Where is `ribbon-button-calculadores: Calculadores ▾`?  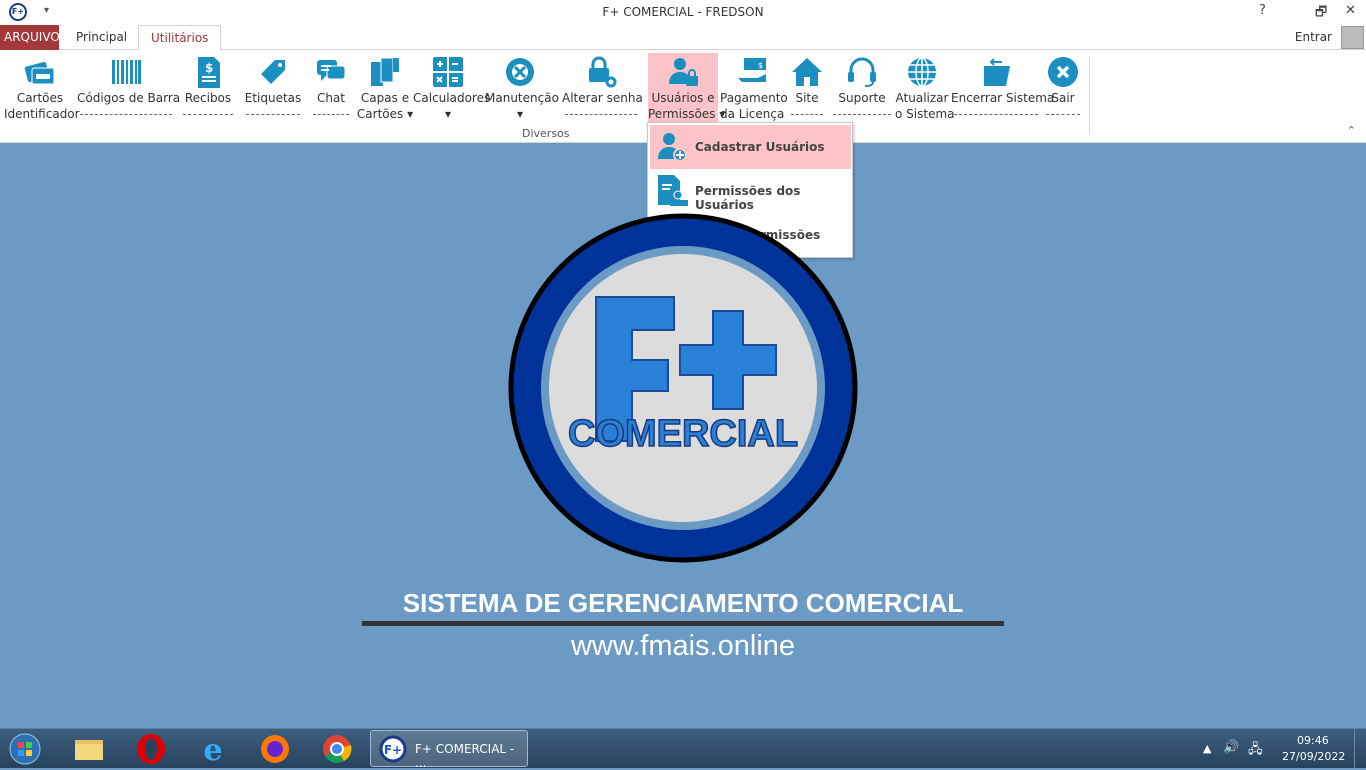
ribbon-button-calculadores: Calculadores ▾ is located at coordinates (451, 89).